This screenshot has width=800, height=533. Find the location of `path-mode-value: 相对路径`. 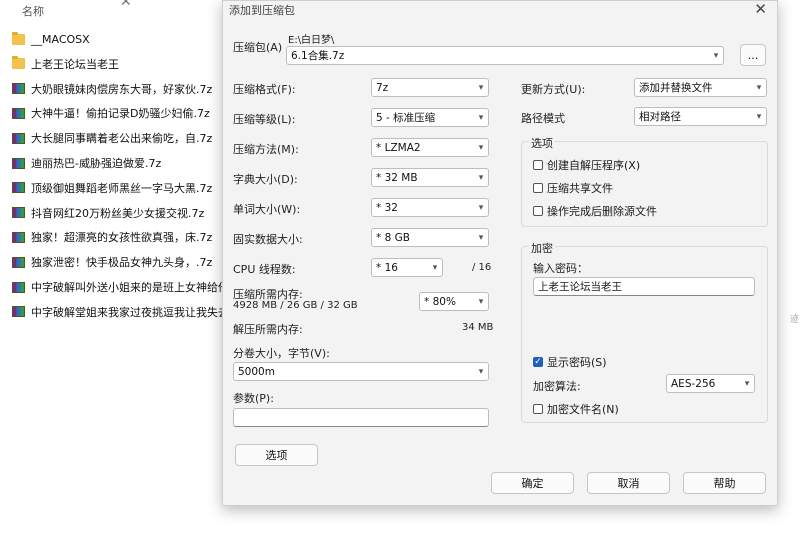

path-mode-value: 相对路径 is located at coordinates (660, 117).